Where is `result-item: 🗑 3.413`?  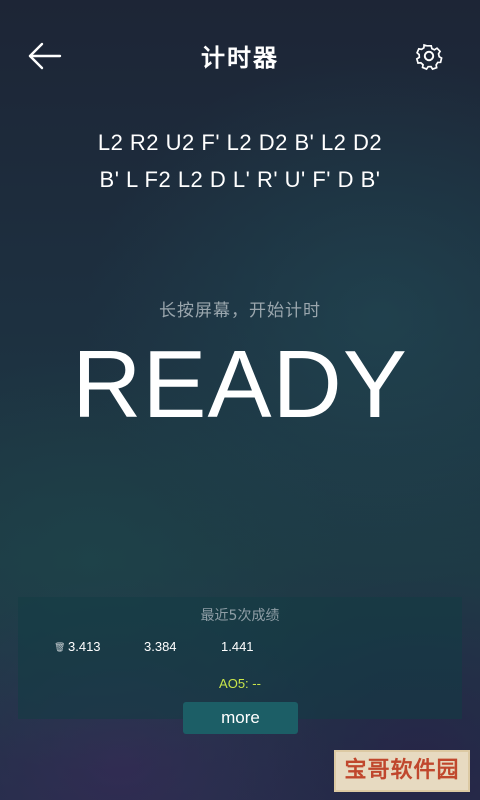
result-item: 🗑 3.413 is located at coordinates (77, 646).